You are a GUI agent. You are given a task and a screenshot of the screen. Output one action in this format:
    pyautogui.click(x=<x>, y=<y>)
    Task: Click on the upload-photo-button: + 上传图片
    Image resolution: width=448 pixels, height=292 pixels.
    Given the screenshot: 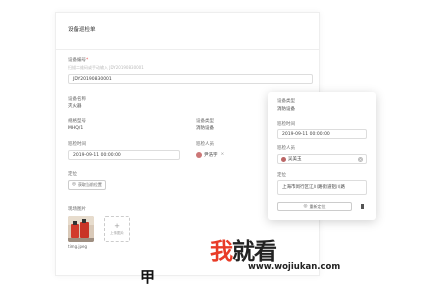 What is the action you would take?
    pyautogui.click(x=117, y=229)
    